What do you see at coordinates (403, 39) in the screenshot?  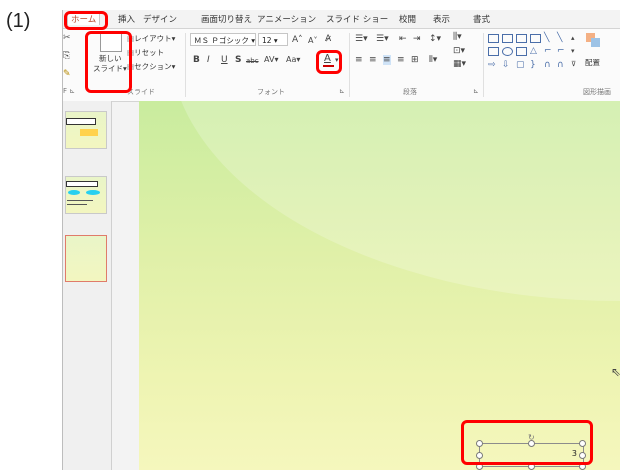 I see `decrease-indent-icon: ⇤` at bounding box center [403, 39].